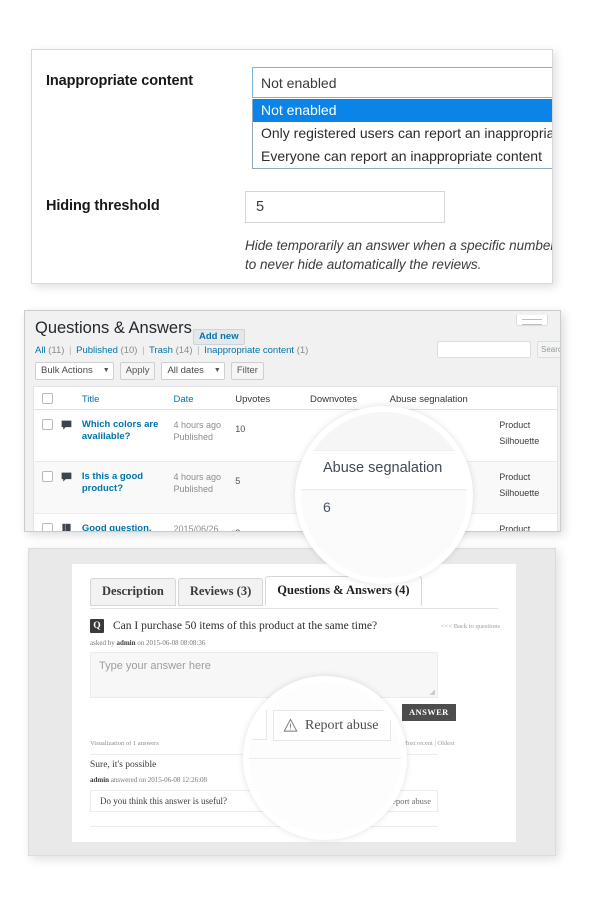 The height and width of the screenshot is (913, 600). What do you see at coordinates (363, 264) in the screenshot?
I see `help-line-2: to never hide automatically the reviews.` at bounding box center [363, 264].